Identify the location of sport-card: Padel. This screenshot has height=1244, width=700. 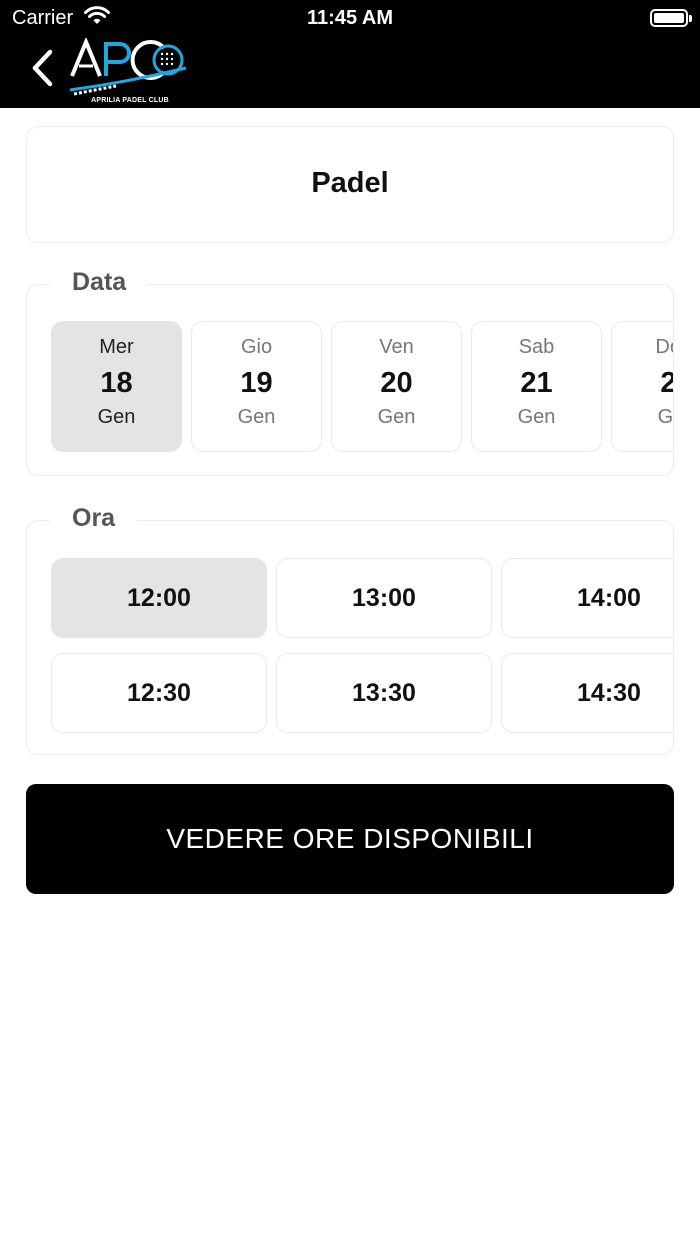
(350, 184).